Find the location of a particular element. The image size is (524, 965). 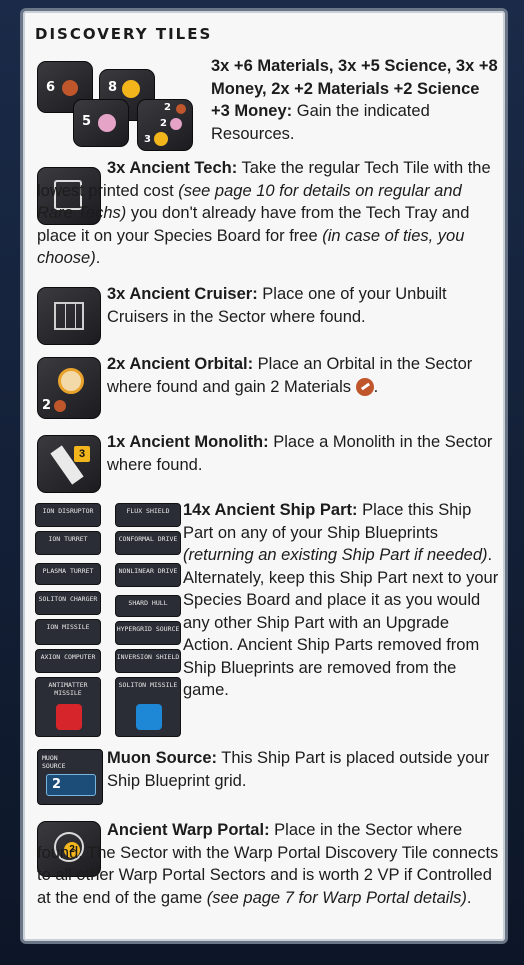

ship-part-tile: SOLITON MISSILE is located at coordinates (148, 707).